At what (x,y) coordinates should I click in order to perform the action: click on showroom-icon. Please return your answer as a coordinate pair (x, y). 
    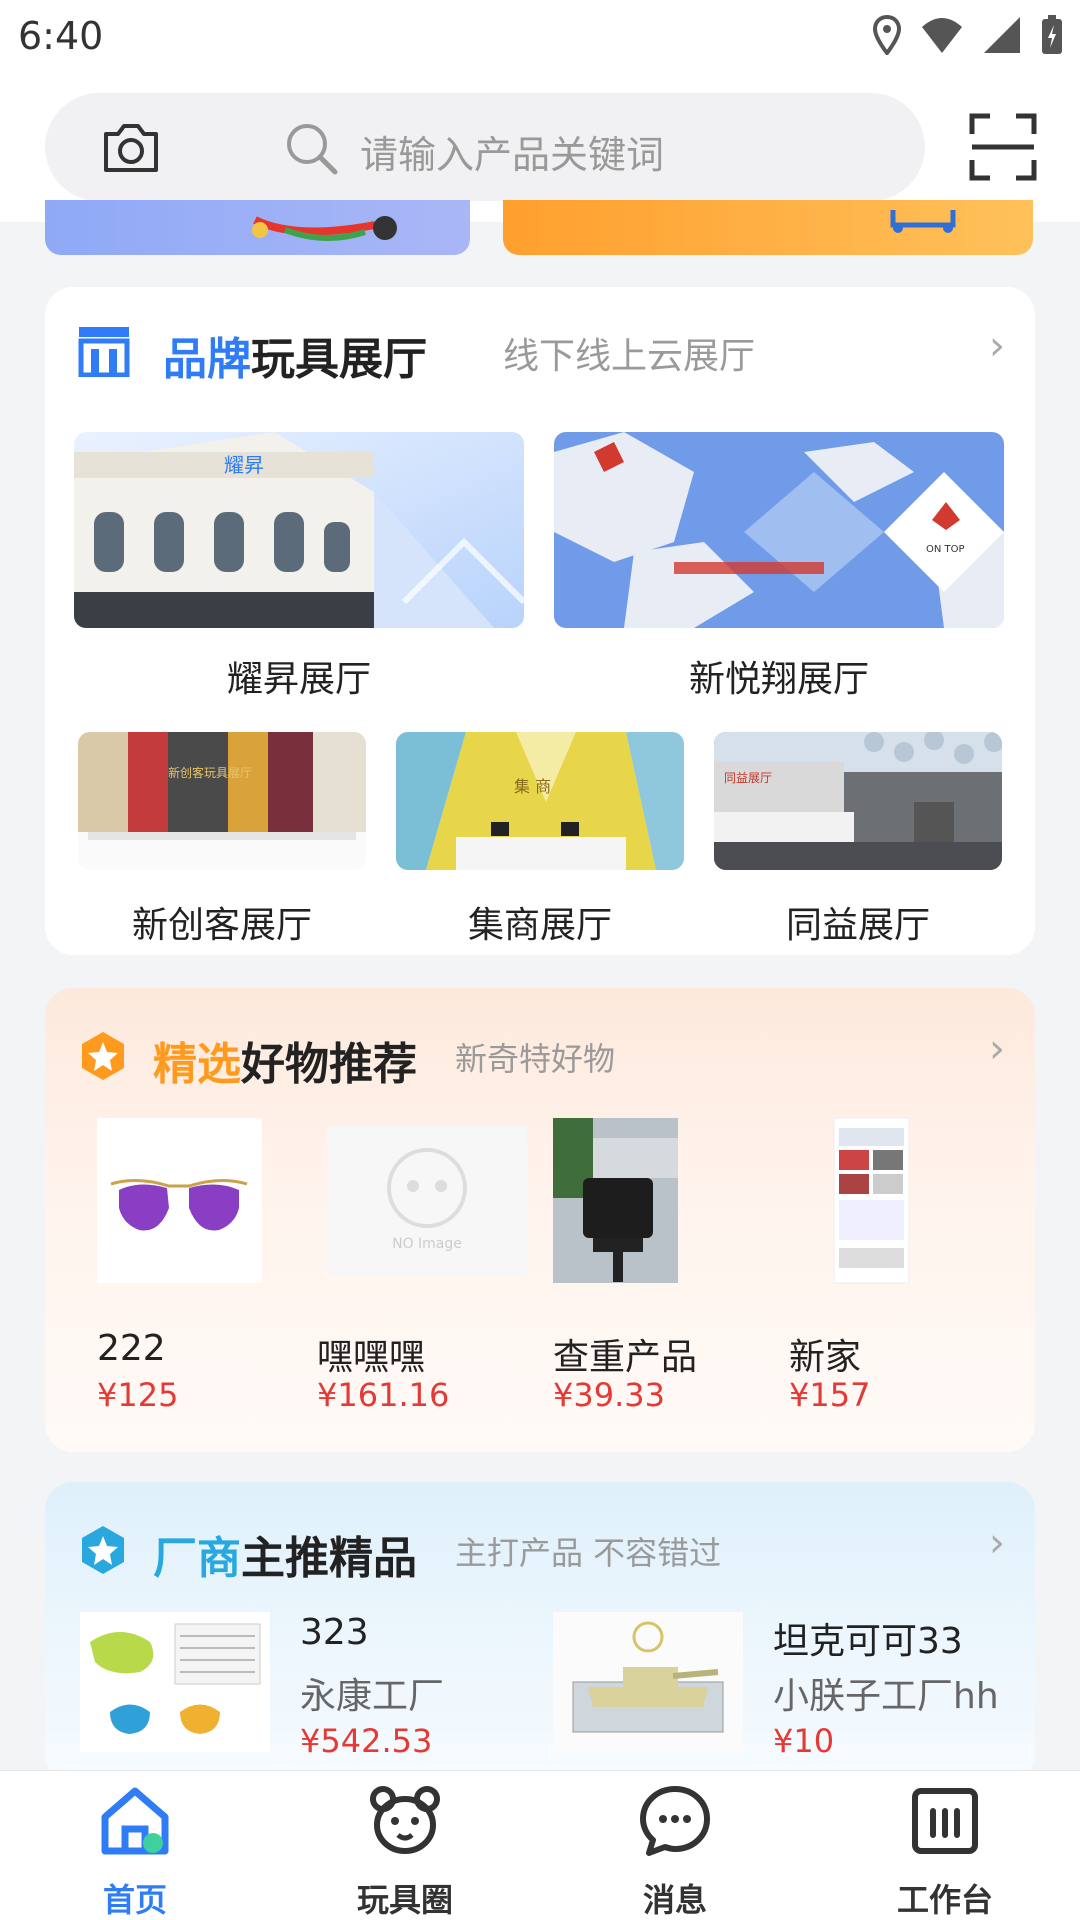
    Looking at the image, I should click on (104, 352).